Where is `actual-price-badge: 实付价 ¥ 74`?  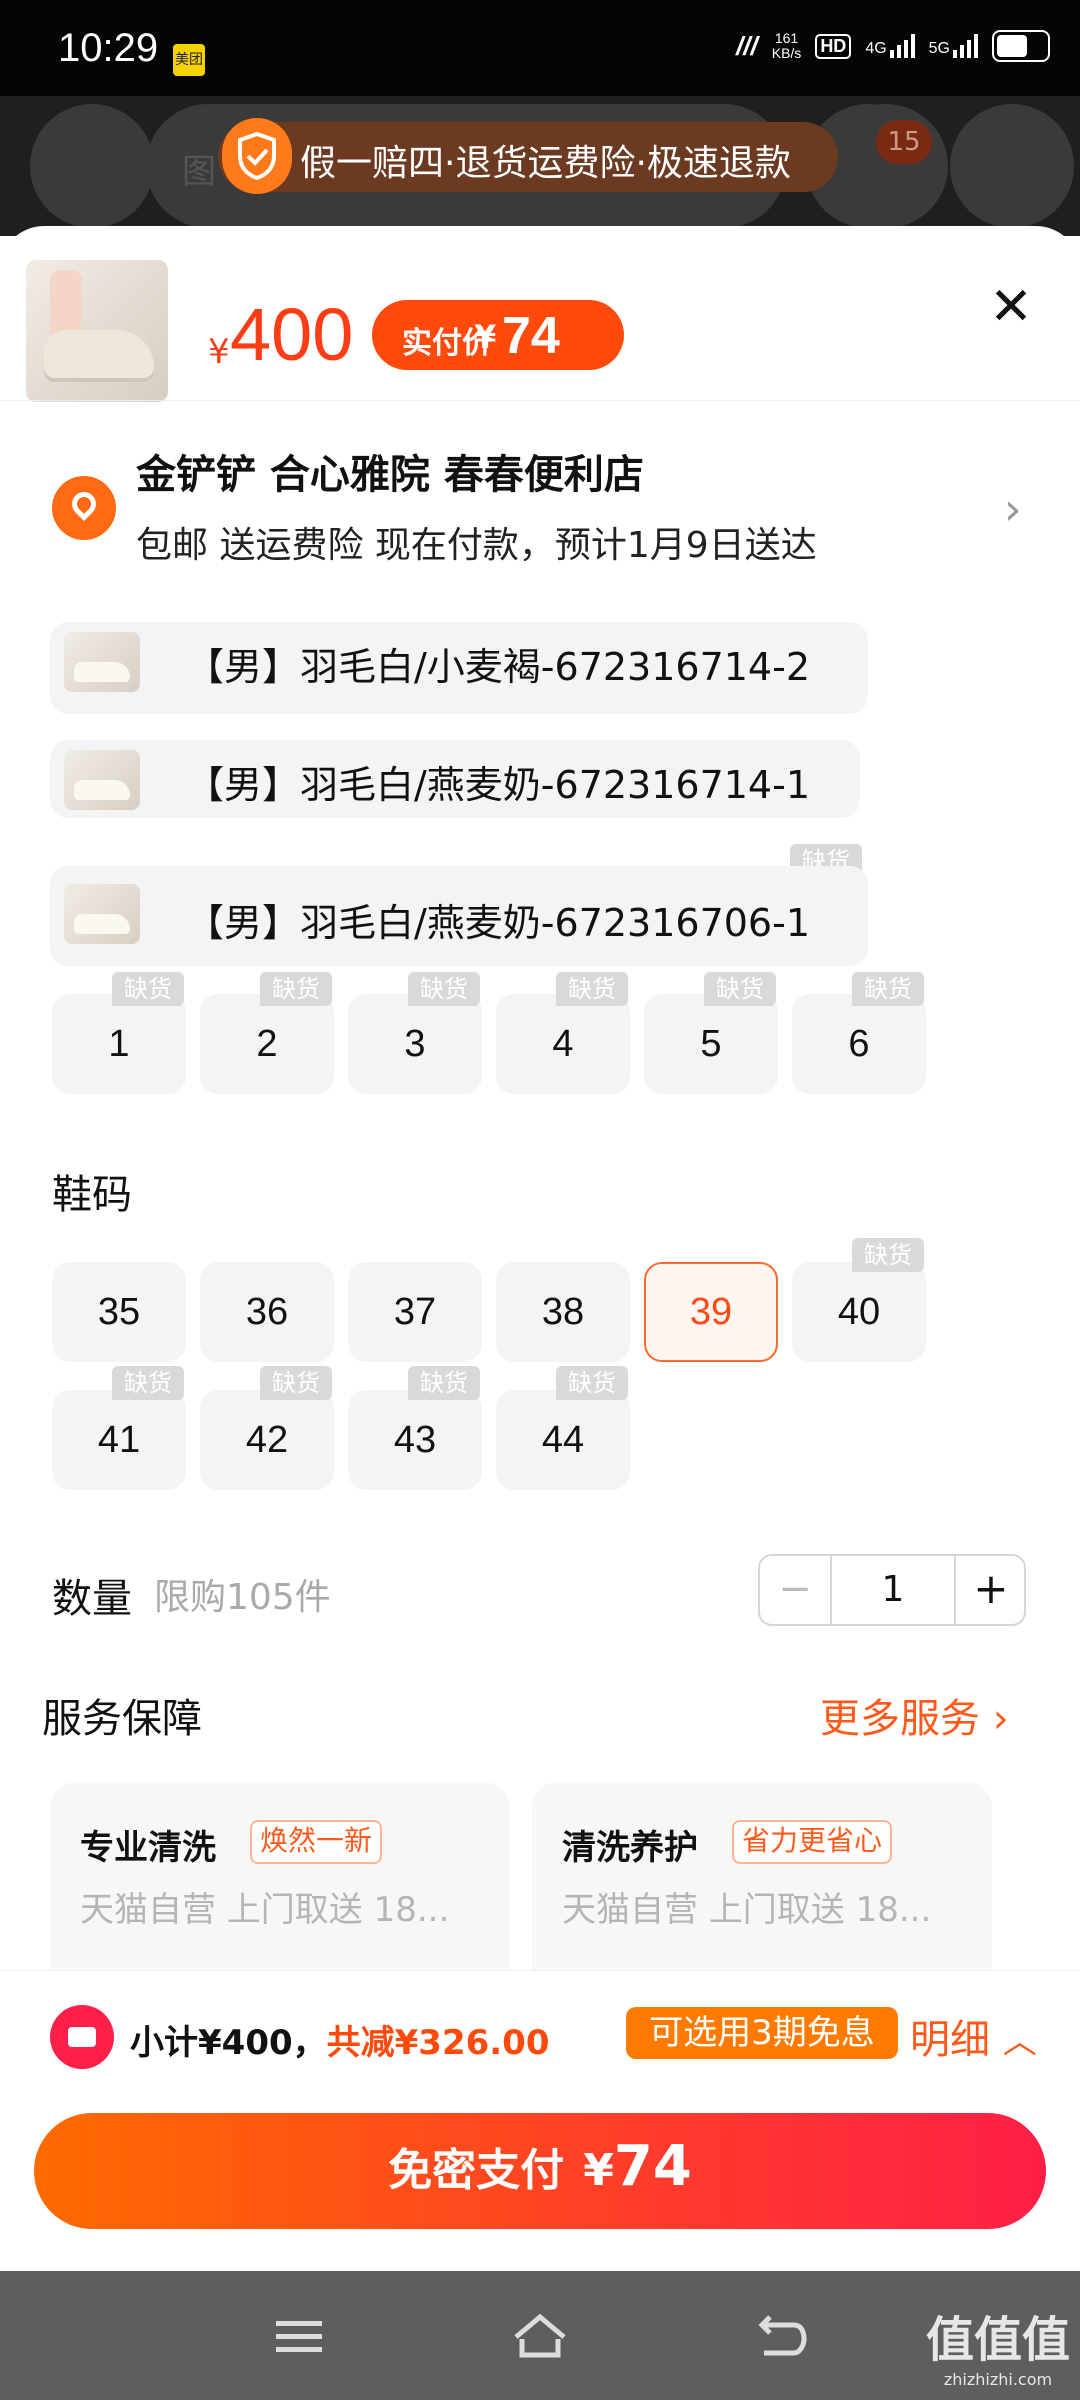
actual-price-badge: 实付价 ¥ 74 is located at coordinates (498, 335).